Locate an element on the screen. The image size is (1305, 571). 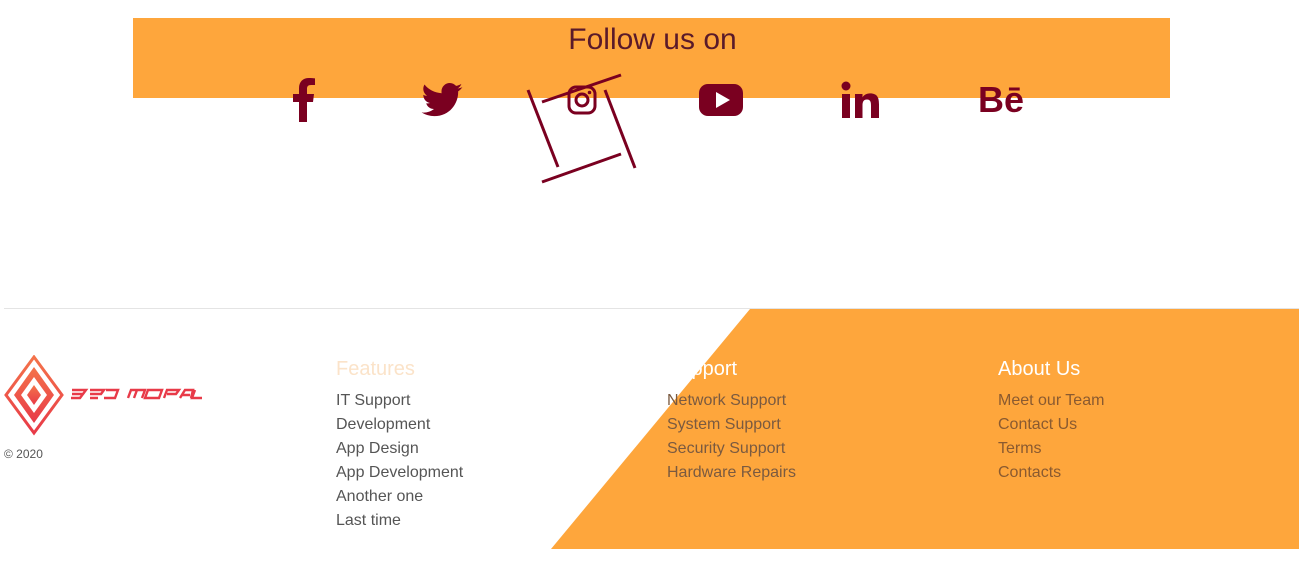
features-link-development: Development is located at coordinates (399, 425).